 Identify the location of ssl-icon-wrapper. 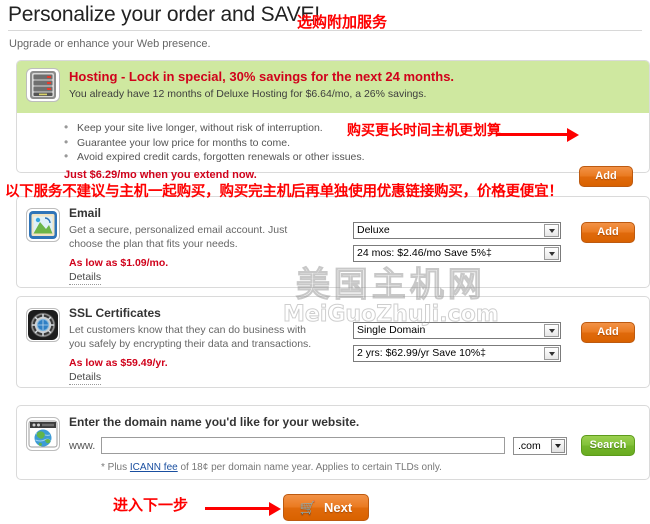
(43, 324).